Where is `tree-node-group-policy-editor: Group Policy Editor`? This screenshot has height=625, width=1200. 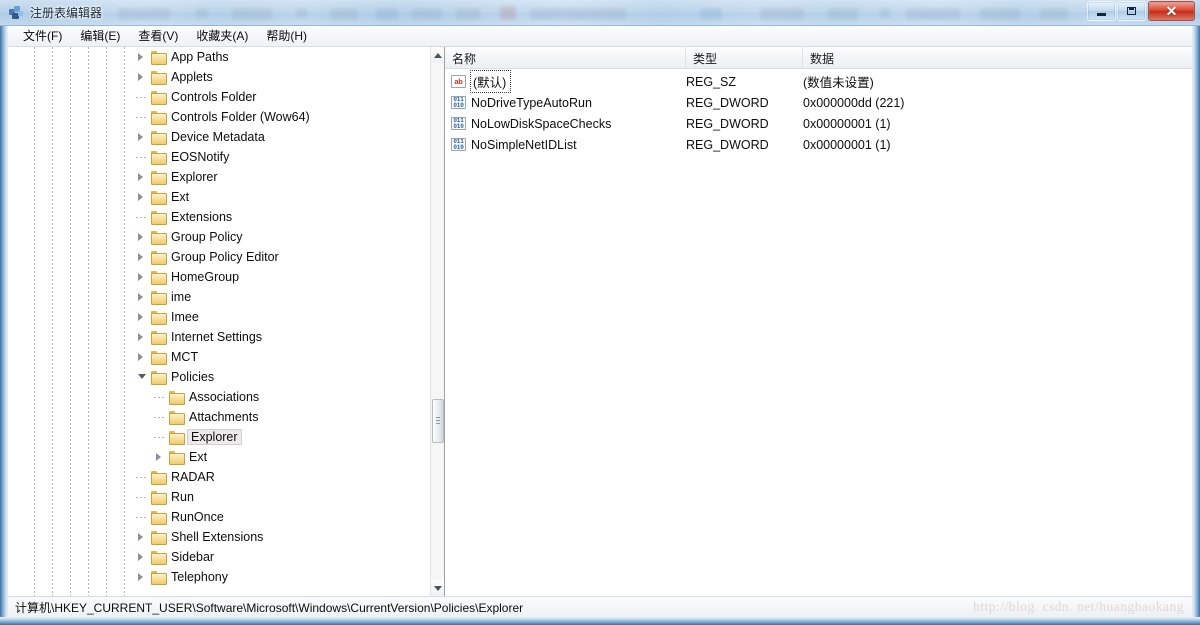
tree-node-group-policy-editor: Group Policy Editor is located at coordinates (219, 257).